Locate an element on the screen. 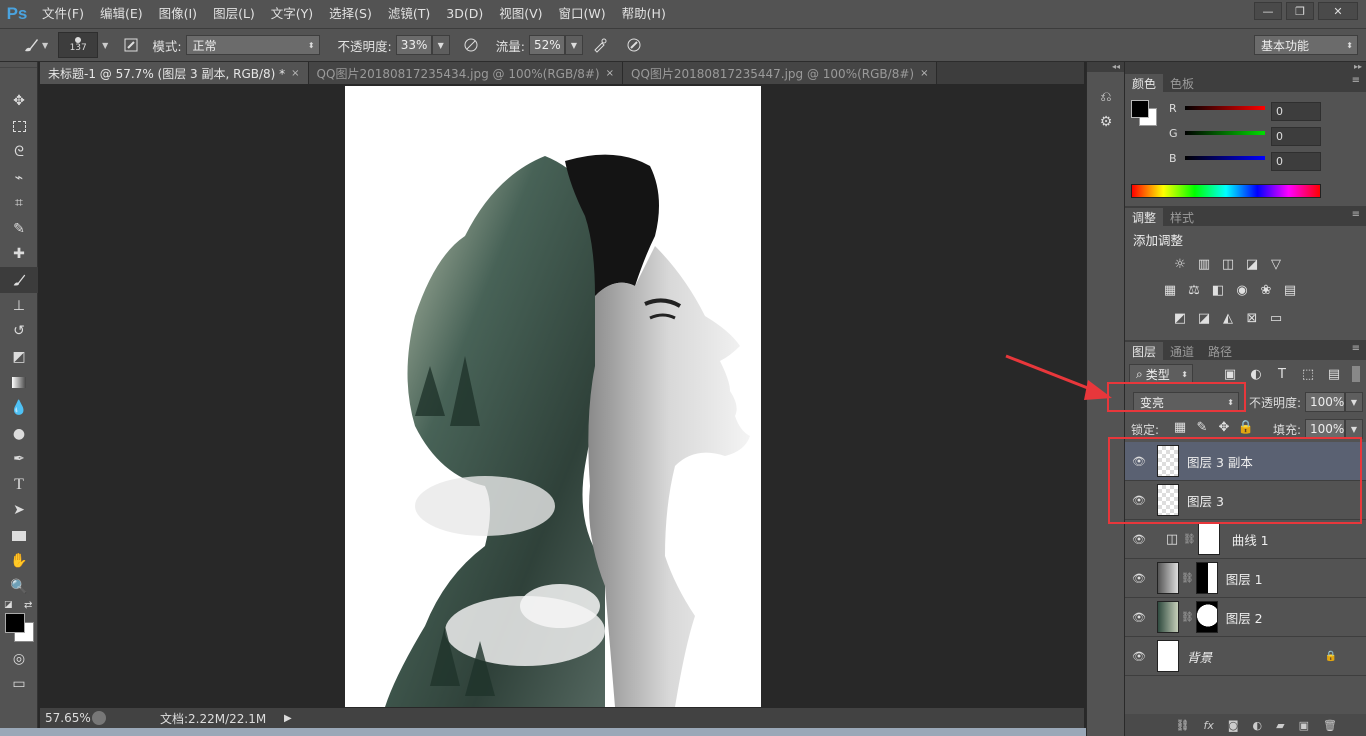 Image resolution: width=1366 pixels, height=736 pixels. dodge-tool-icon: ● is located at coordinates (19, 434).